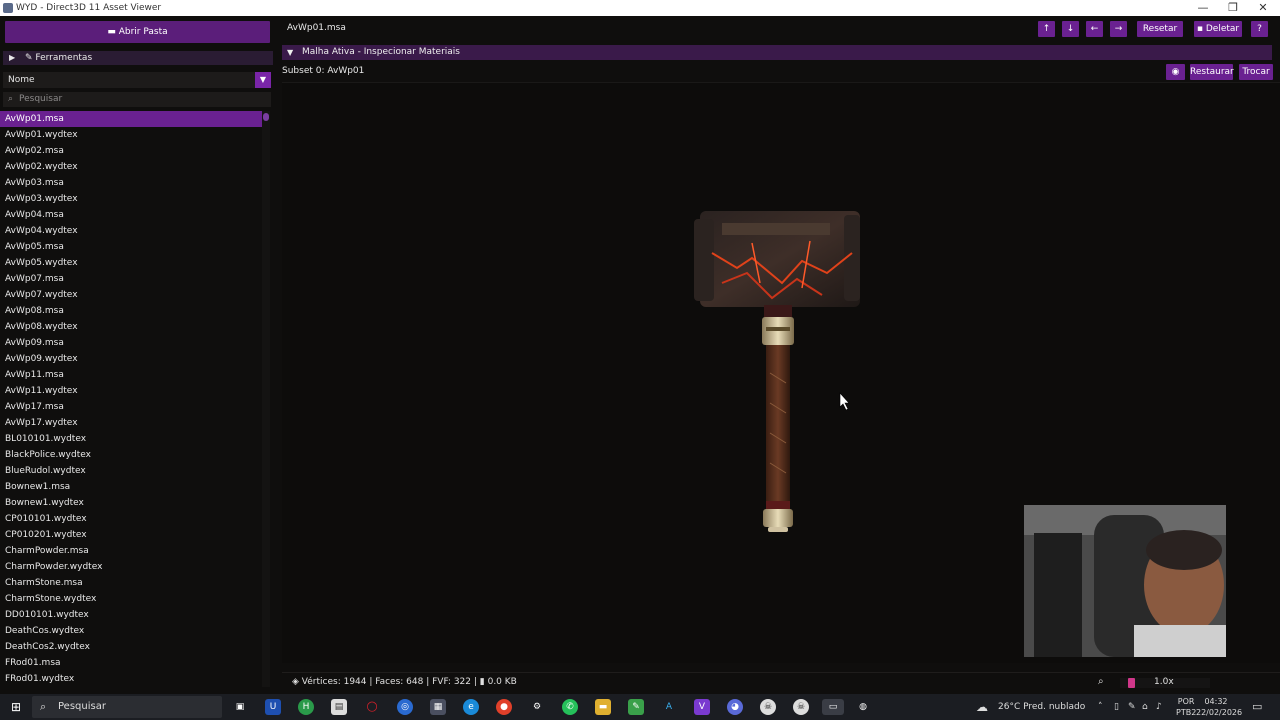  What do you see at coordinates (131, 631) in the screenshot?
I see `file-list-item: DeathCos.wydtex` at bounding box center [131, 631].